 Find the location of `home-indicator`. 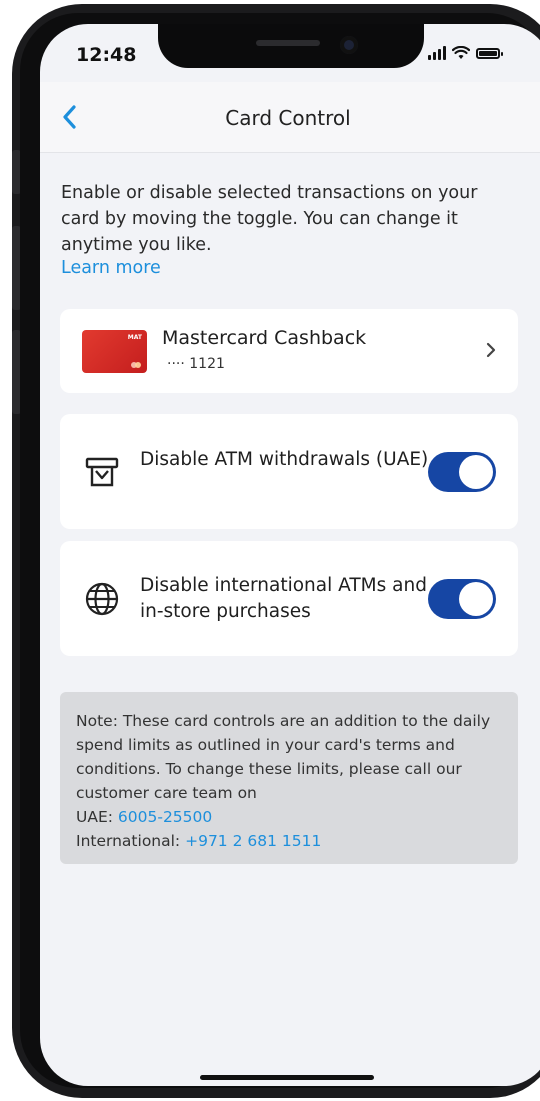

home-indicator is located at coordinates (287, 1077).